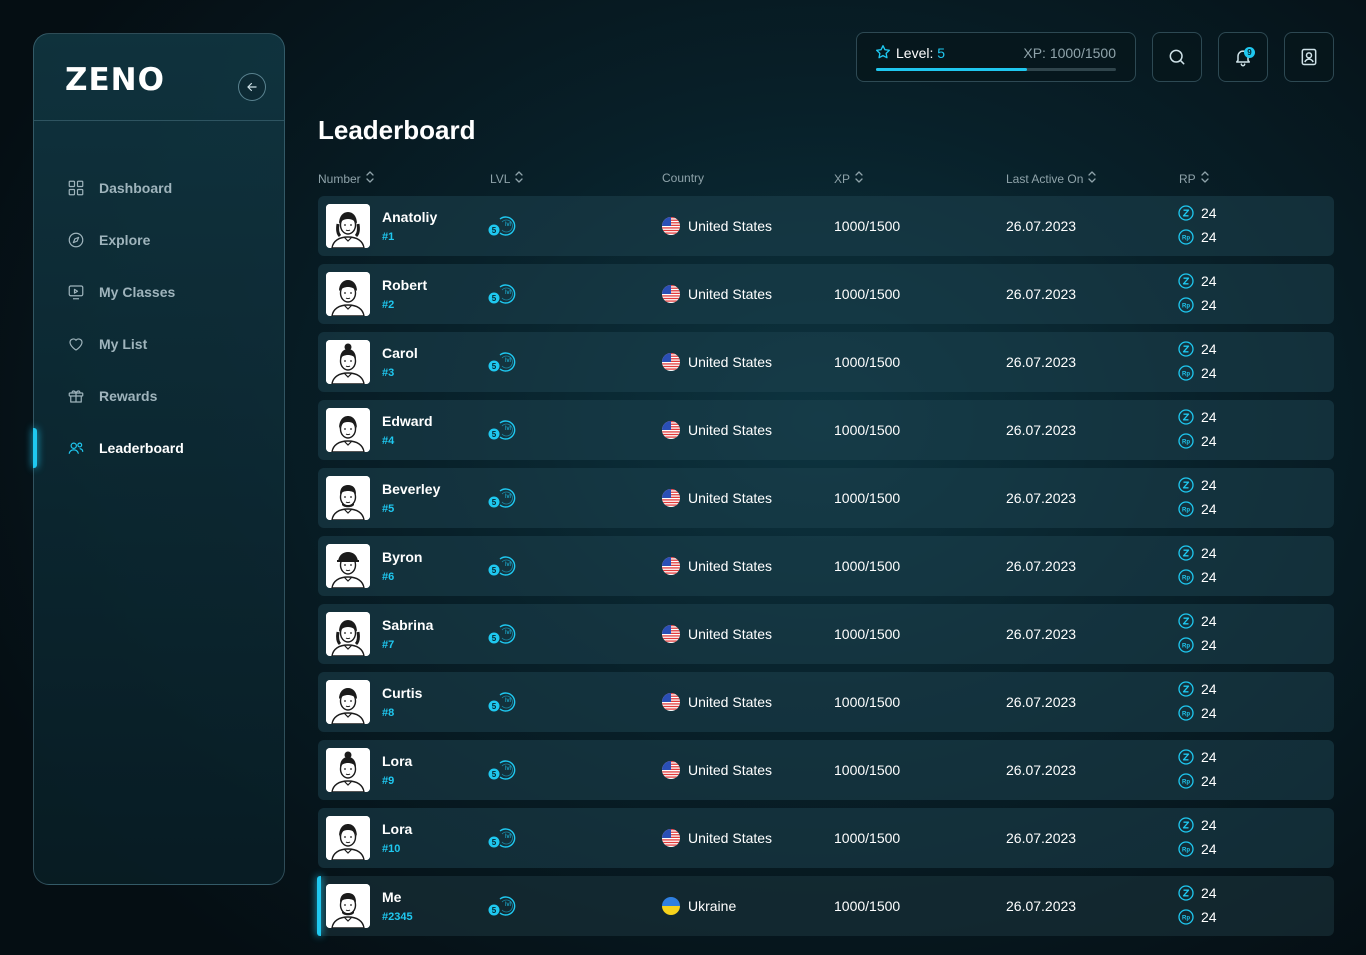 Image resolution: width=1366 pixels, height=955 pixels. I want to click on column-header-label: XP, so click(842, 178).